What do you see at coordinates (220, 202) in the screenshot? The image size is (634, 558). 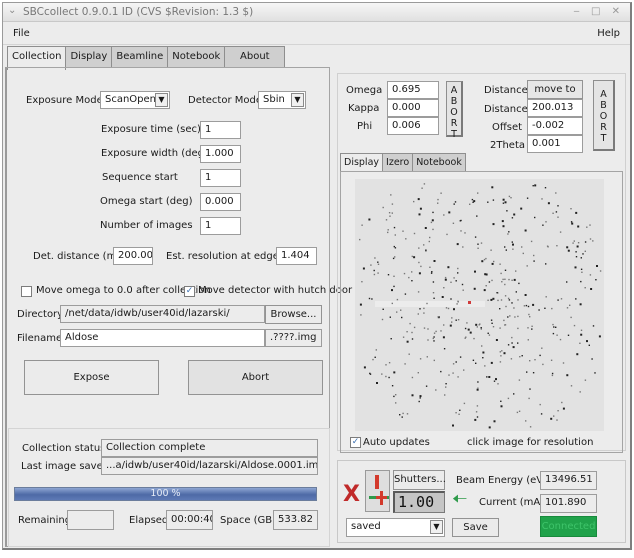 I see `omega-start-input: 0.000` at bounding box center [220, 202].